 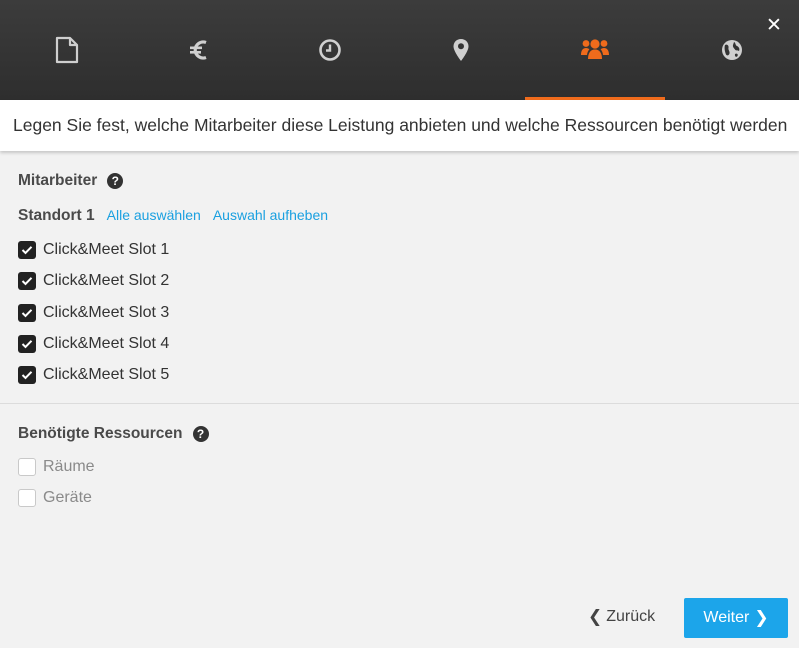 I want to click on employee-checkbox-row: Click&Meet Slot 3, so click(x=93, y=313).